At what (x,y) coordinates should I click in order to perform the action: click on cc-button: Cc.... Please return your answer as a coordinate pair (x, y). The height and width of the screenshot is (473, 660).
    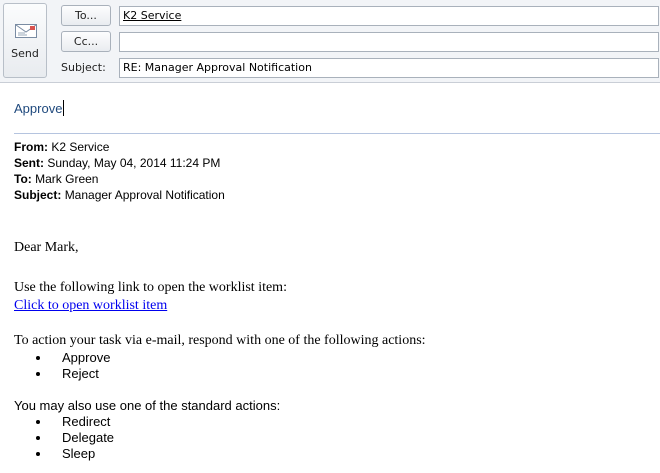
    Looking at the image, I should click on (86, 41).